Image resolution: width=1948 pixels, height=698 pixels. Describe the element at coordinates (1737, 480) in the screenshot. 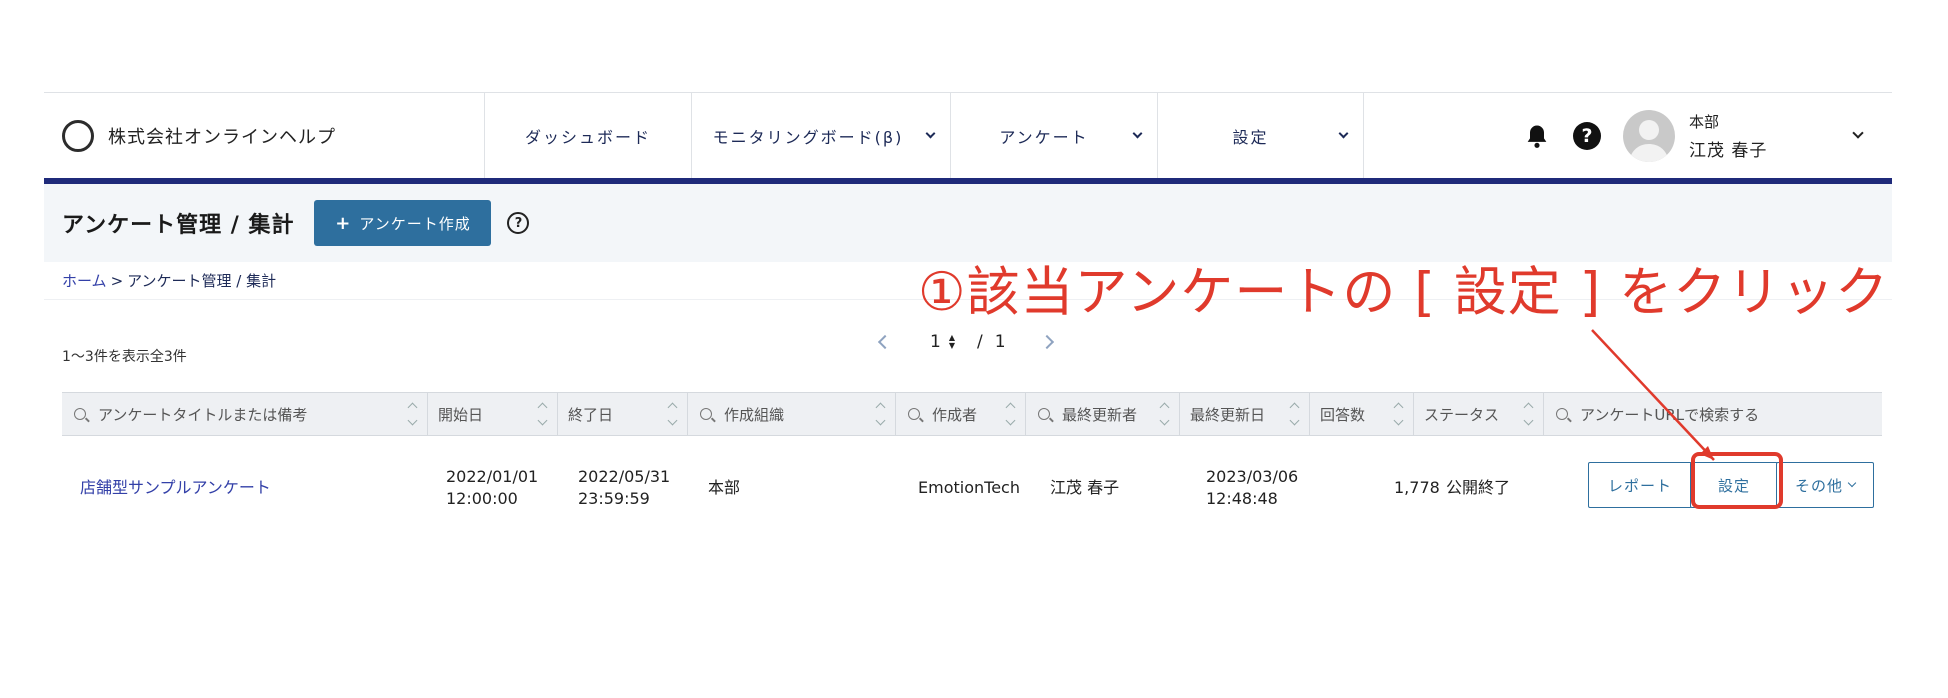

I see `annotation-highlight` at that location.